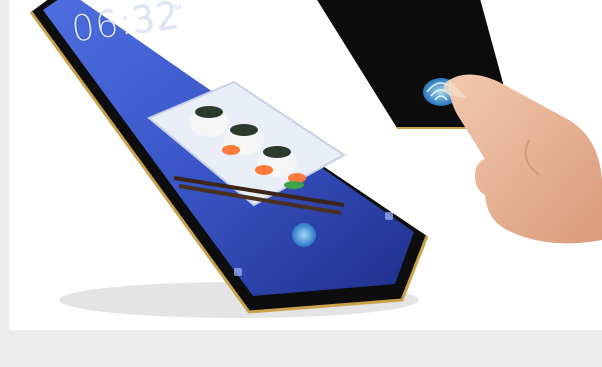  I want to click on lock-screen-period: PM, so click(176, 7).